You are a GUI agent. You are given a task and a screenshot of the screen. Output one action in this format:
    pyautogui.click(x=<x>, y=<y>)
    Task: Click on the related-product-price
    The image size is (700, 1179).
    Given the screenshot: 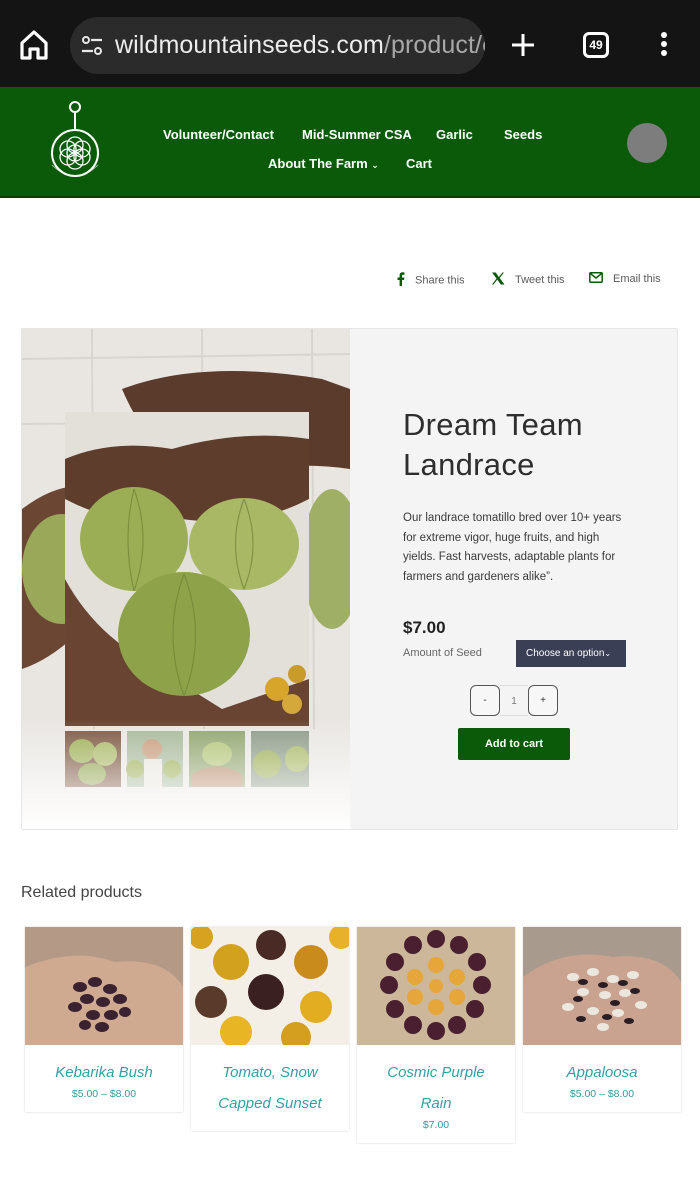 What is the action you would take?
    pyautogui.click(x=270, y=1125)
    